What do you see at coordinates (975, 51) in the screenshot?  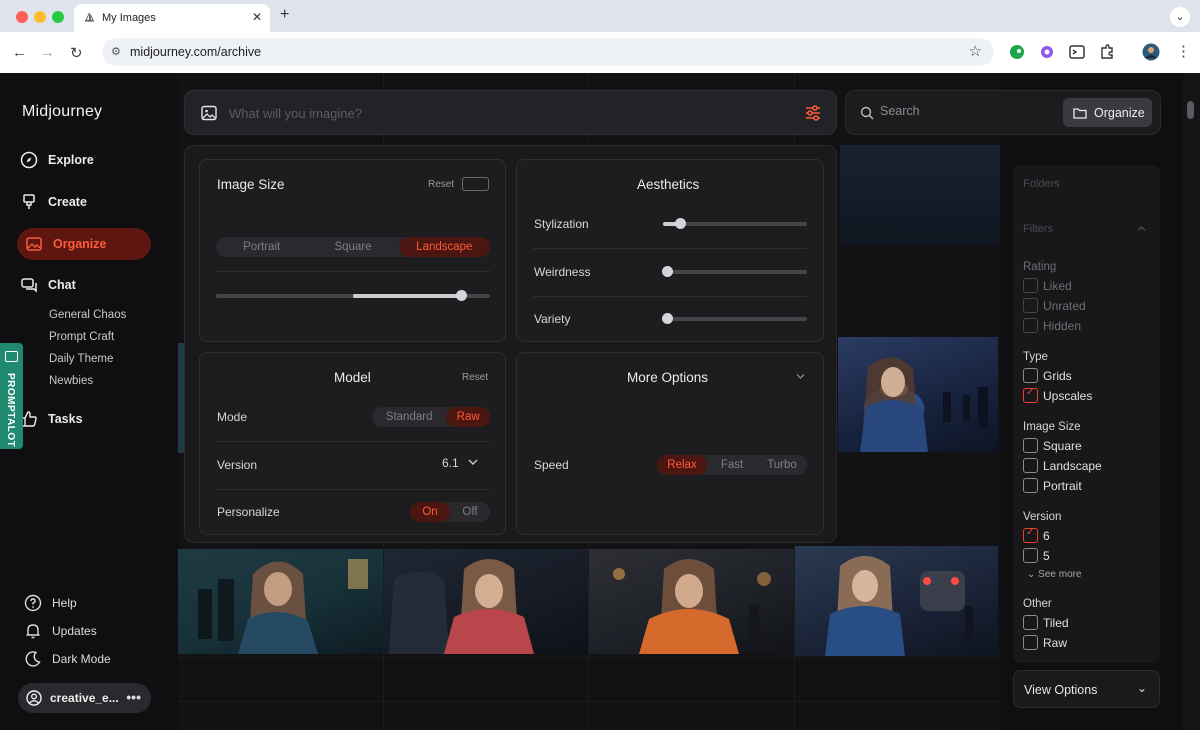 I see `bookmark-star-icon: ☆` at bounding box center [975, 51].